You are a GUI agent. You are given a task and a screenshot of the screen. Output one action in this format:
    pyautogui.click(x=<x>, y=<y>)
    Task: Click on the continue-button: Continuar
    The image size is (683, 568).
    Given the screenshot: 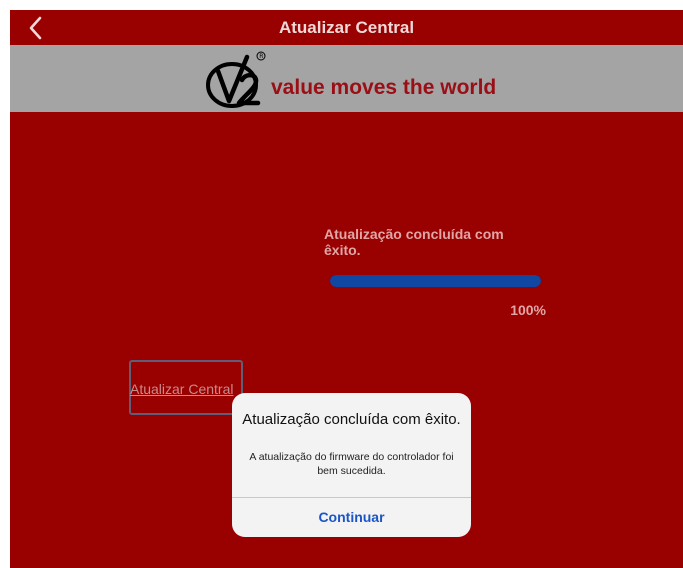 What is the action you would take?
    pyautogui.click(x=351, y=517)
    